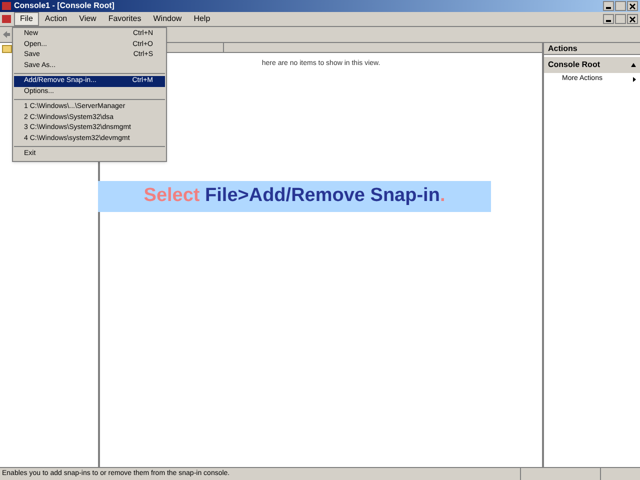 The width and height of the screenshot is (640, 480). Describe the element at coordinates (295, 196) in the screenshot. I see `instruction-text: Select File>Add/Remove Snap-in.` at that location.